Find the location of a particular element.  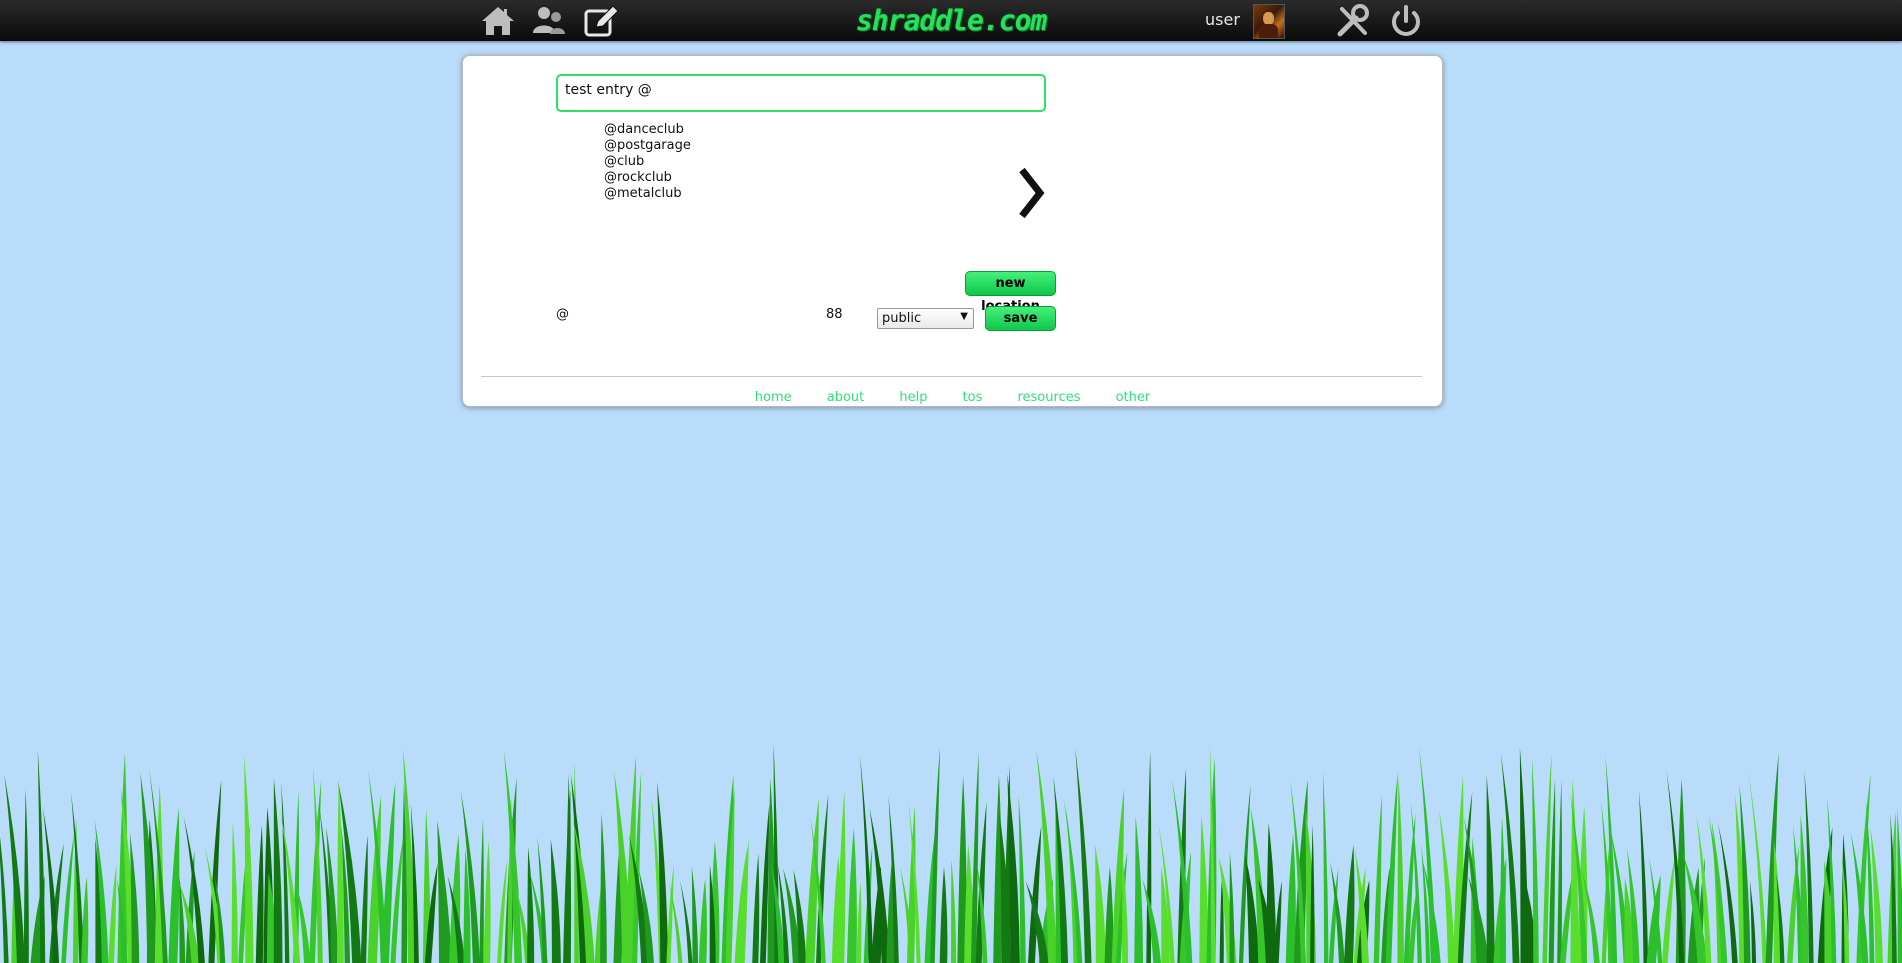

visibility-select: public ▼ is located at coordinates (925, 318).